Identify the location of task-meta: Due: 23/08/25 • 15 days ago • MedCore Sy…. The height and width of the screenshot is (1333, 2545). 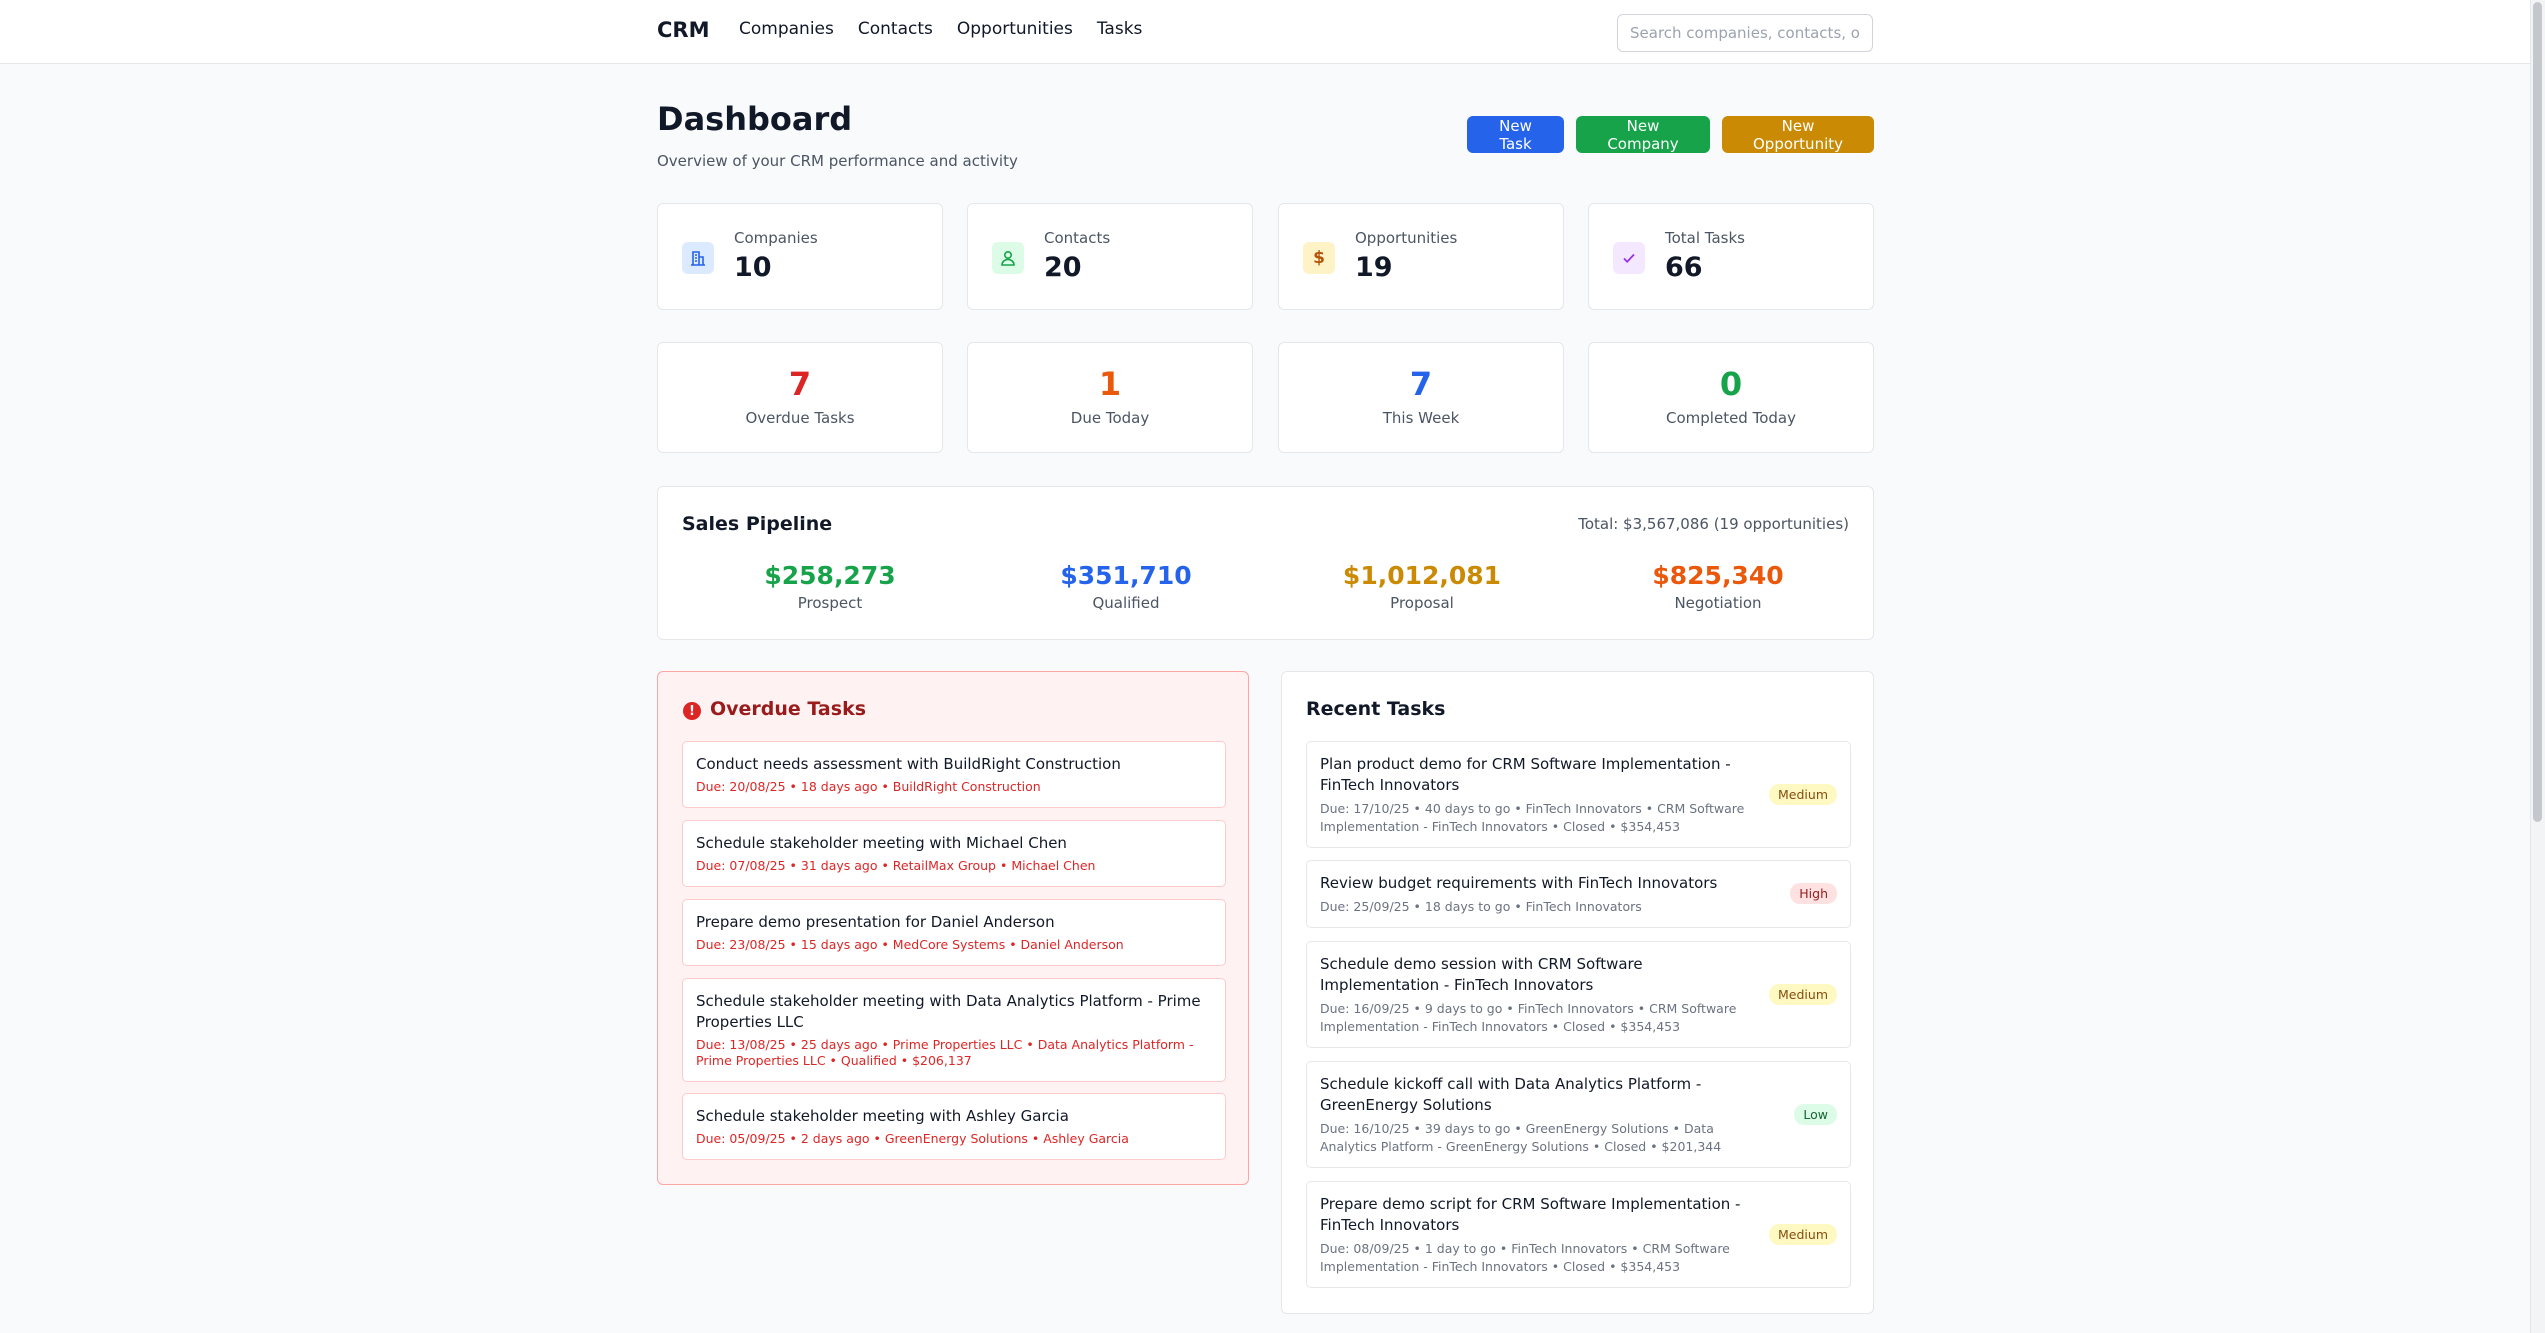
(910, 944).